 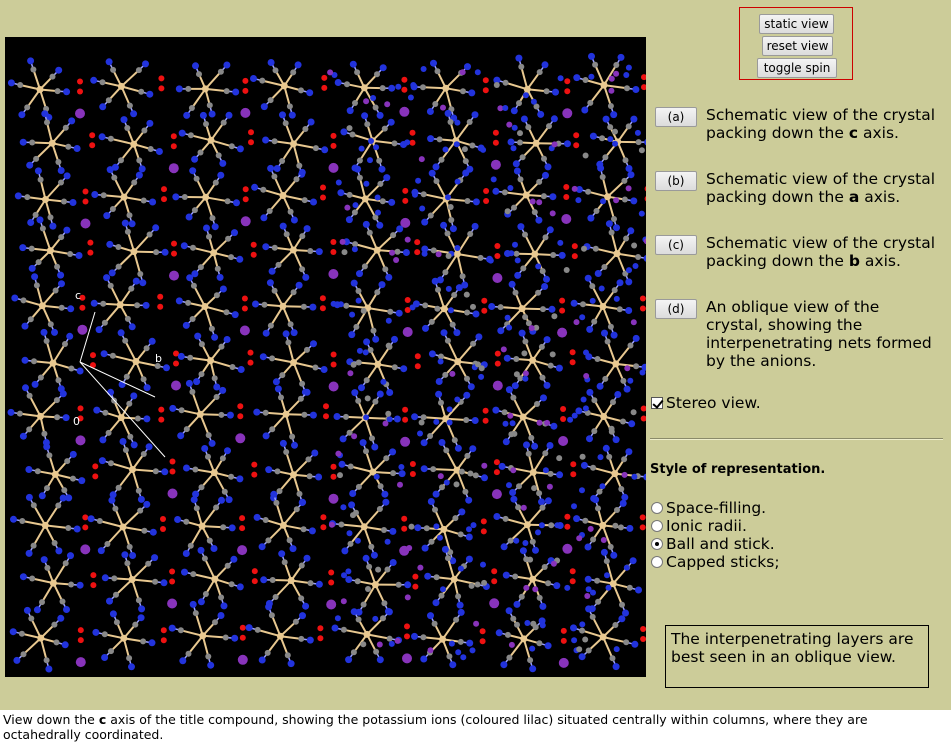 I want to click on stereo-label: Stereo view., so click(x=713, y=403).